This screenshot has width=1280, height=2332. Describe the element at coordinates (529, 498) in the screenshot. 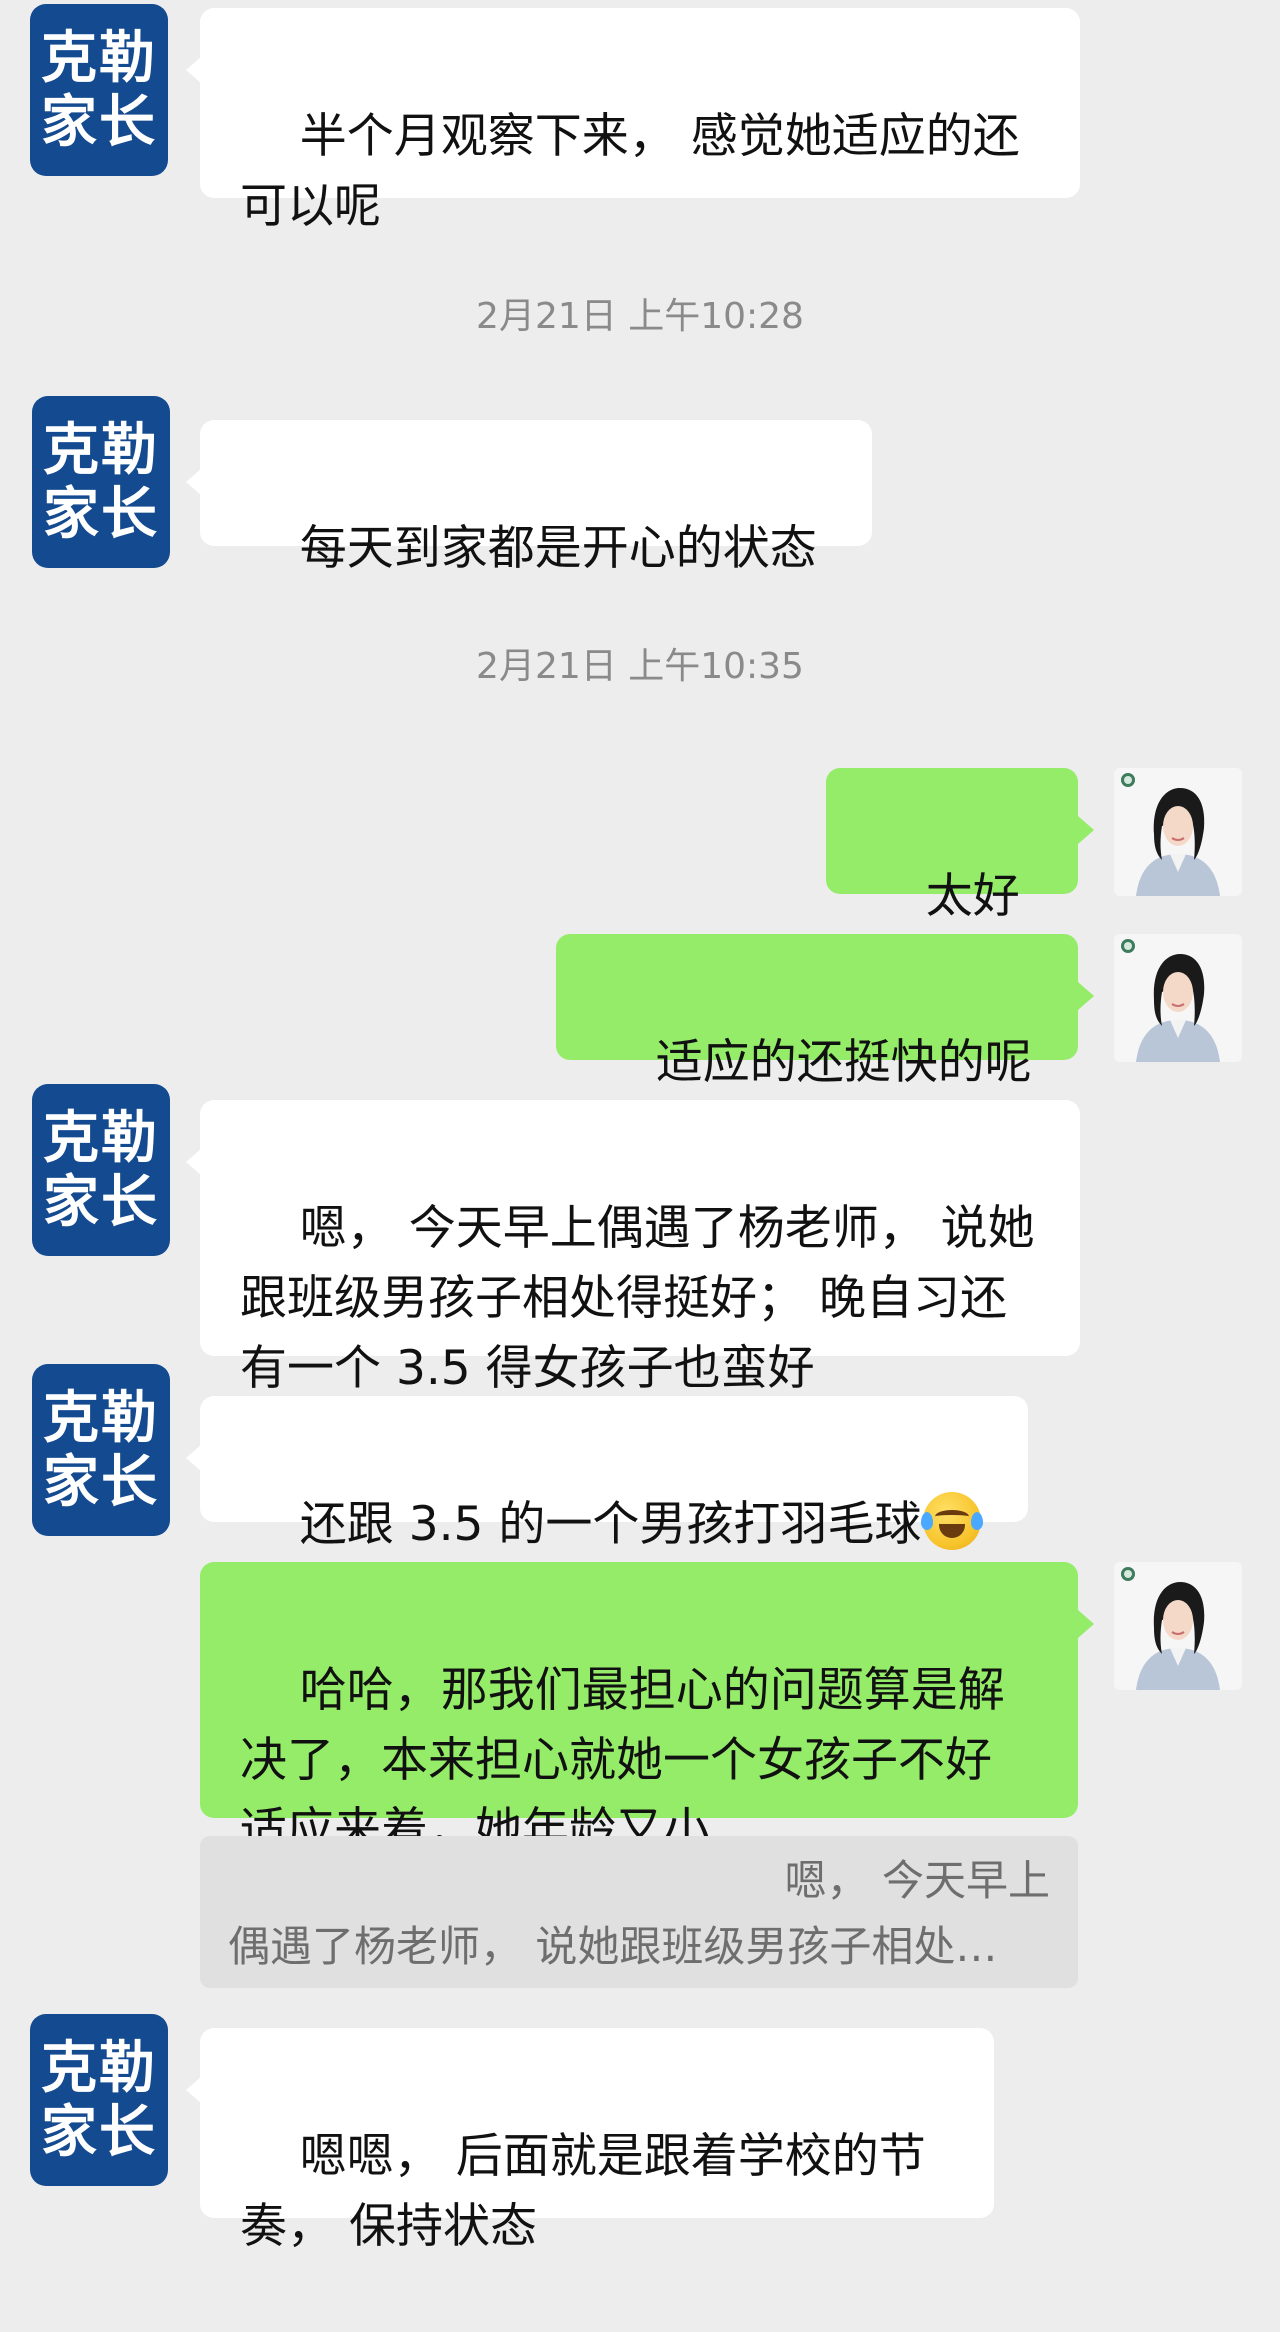

I see `message-bubble: 每天到家都是开心的状态` at that location.